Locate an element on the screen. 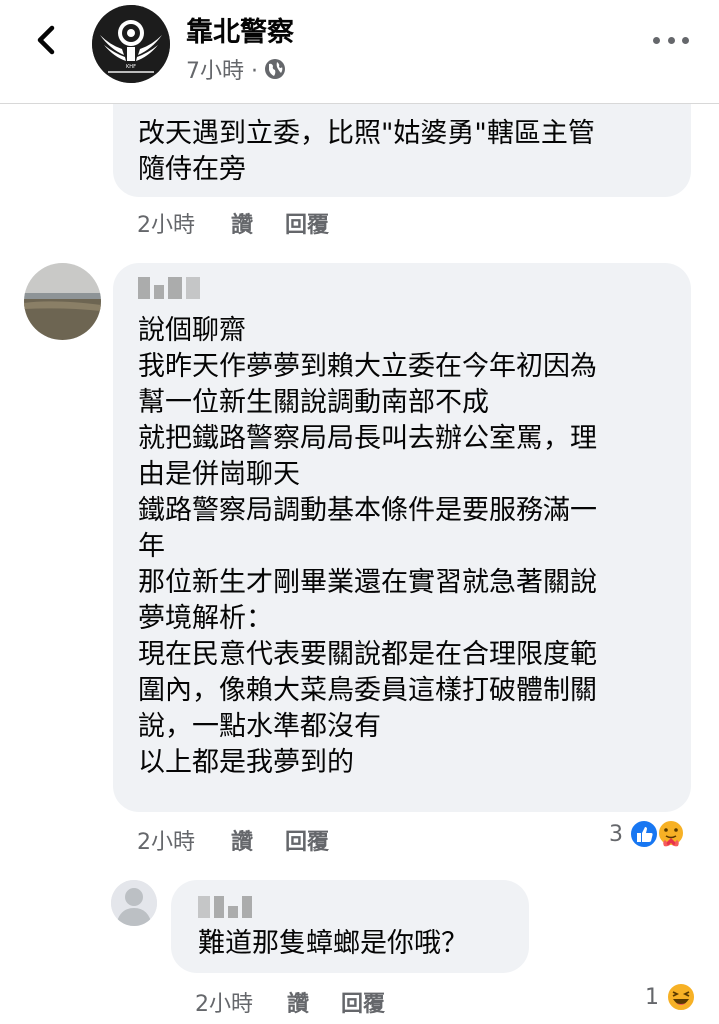 The width and height of the screenshot is (719, 1024). reaction-count: 1 is located at coordinates (652, 997).